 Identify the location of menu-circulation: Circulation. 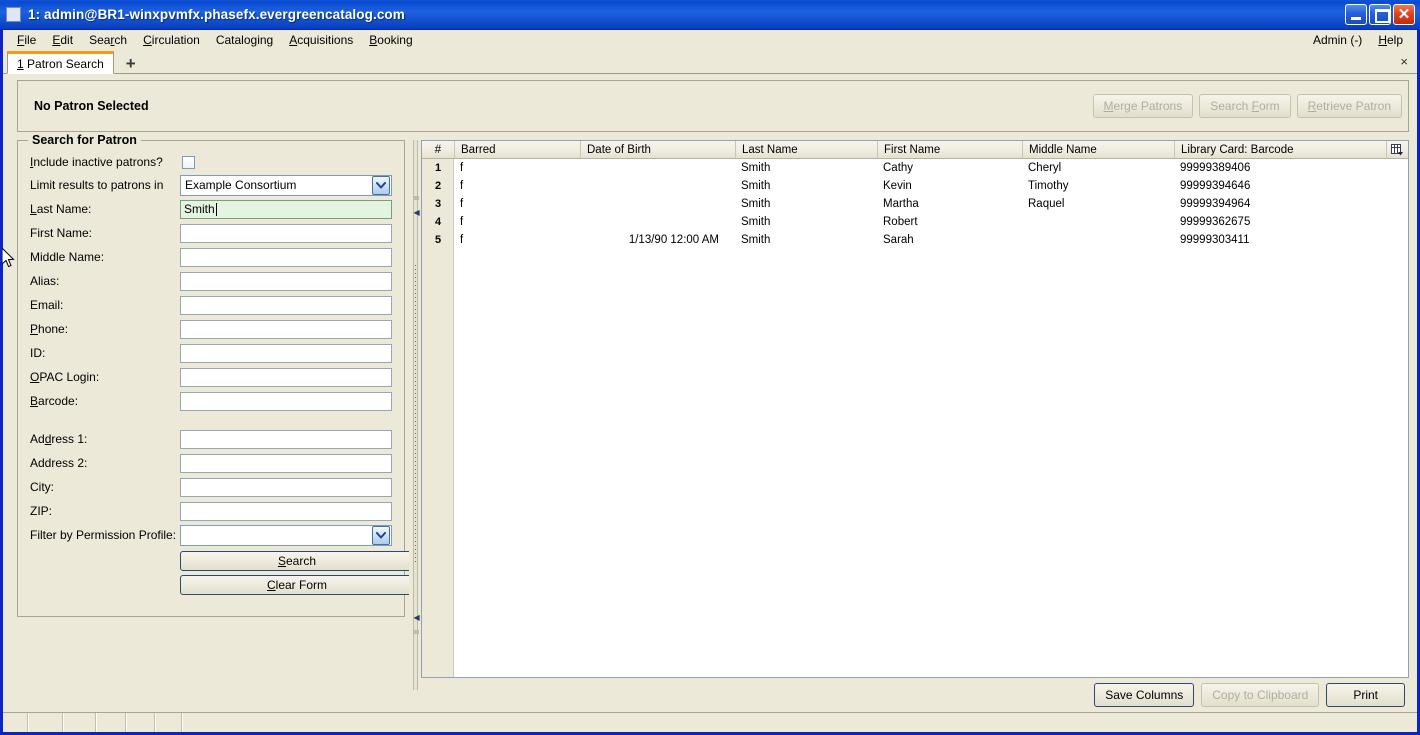
(171, 40).